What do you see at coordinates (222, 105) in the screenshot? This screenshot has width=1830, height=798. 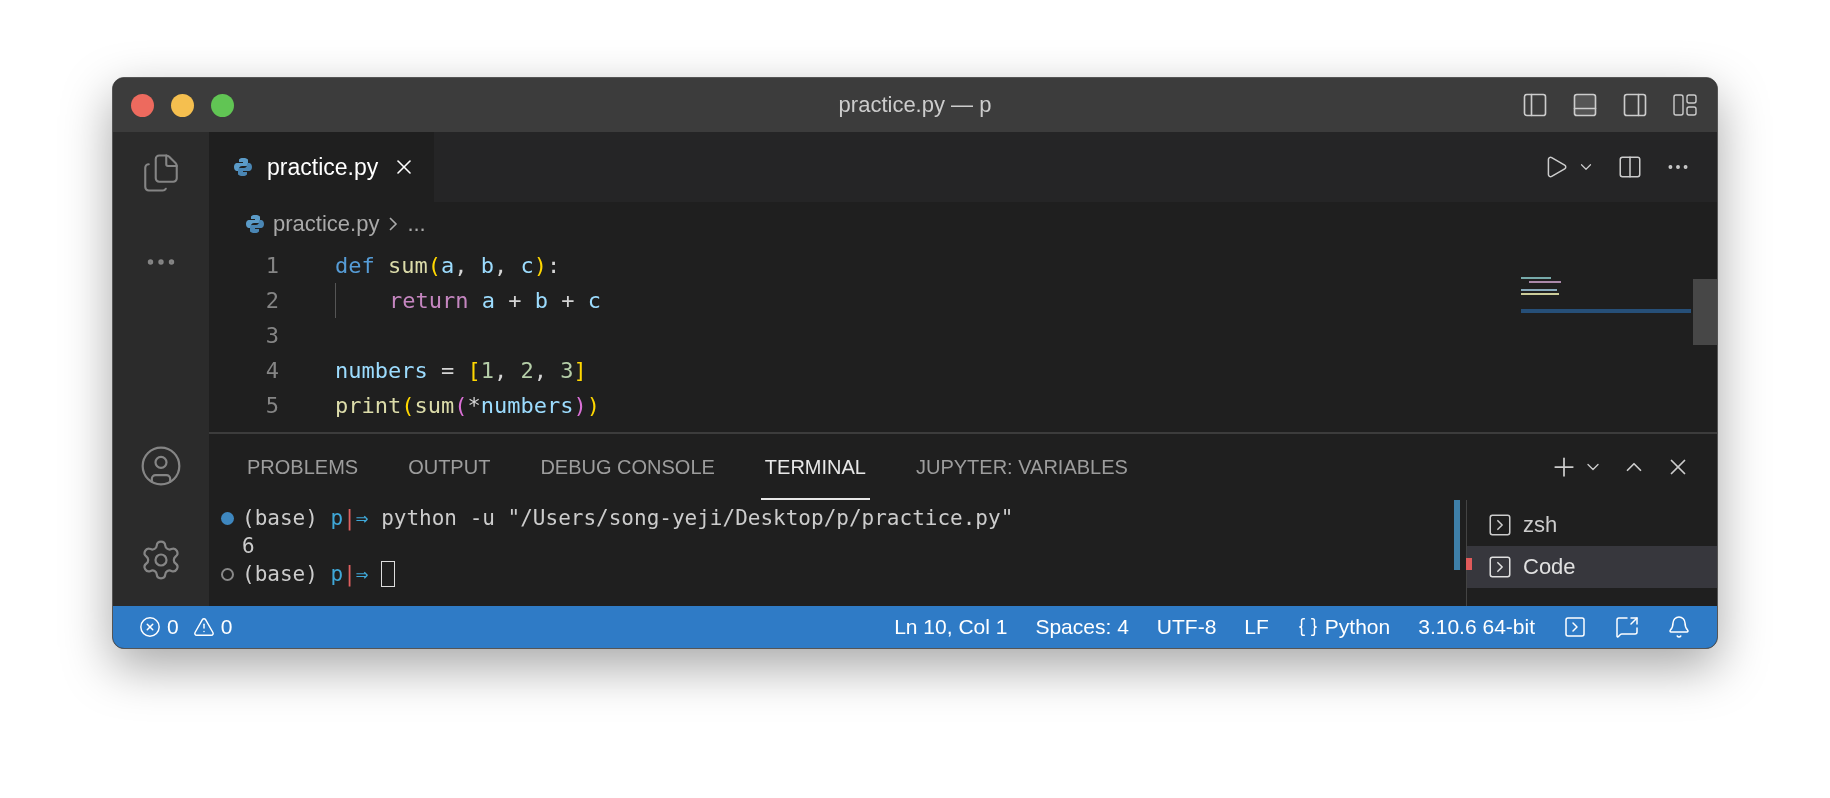 I see `zoom-button` at bounding box center [222, 105].